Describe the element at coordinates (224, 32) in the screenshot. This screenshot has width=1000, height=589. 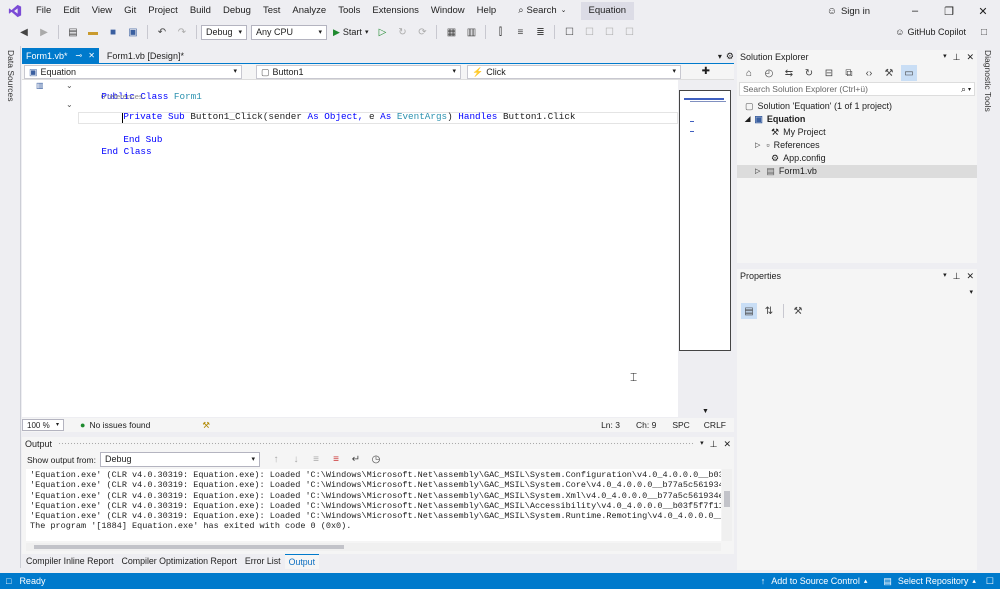
I see `configuration-dropdown: Debug ▾` at that location.